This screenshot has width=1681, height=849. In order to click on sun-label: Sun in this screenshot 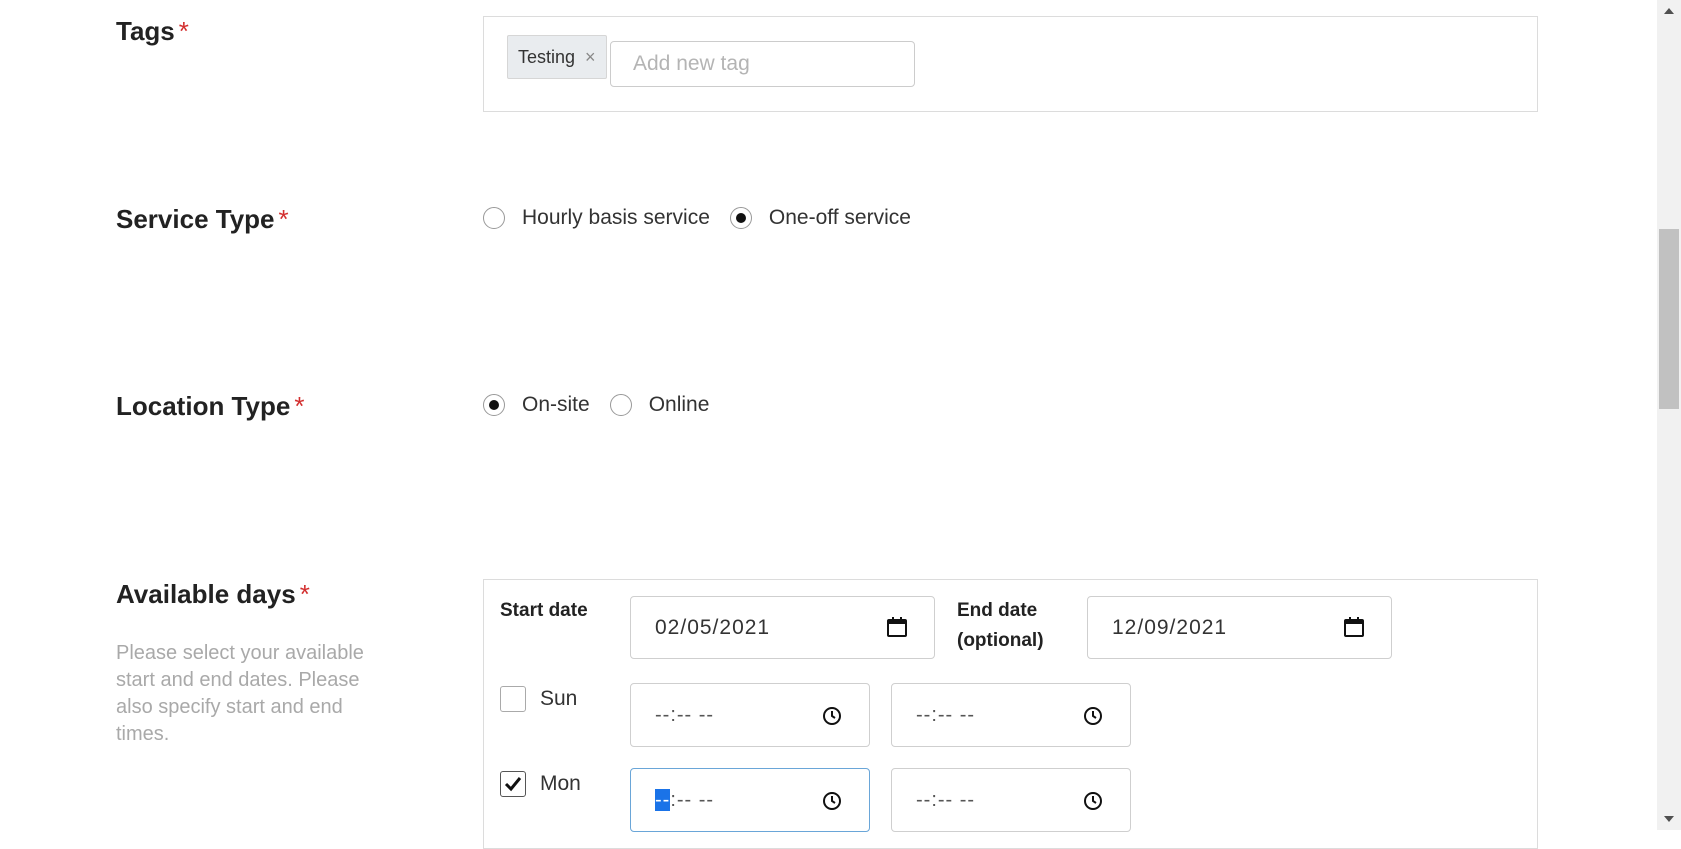, I will do `click(559, 698)`.